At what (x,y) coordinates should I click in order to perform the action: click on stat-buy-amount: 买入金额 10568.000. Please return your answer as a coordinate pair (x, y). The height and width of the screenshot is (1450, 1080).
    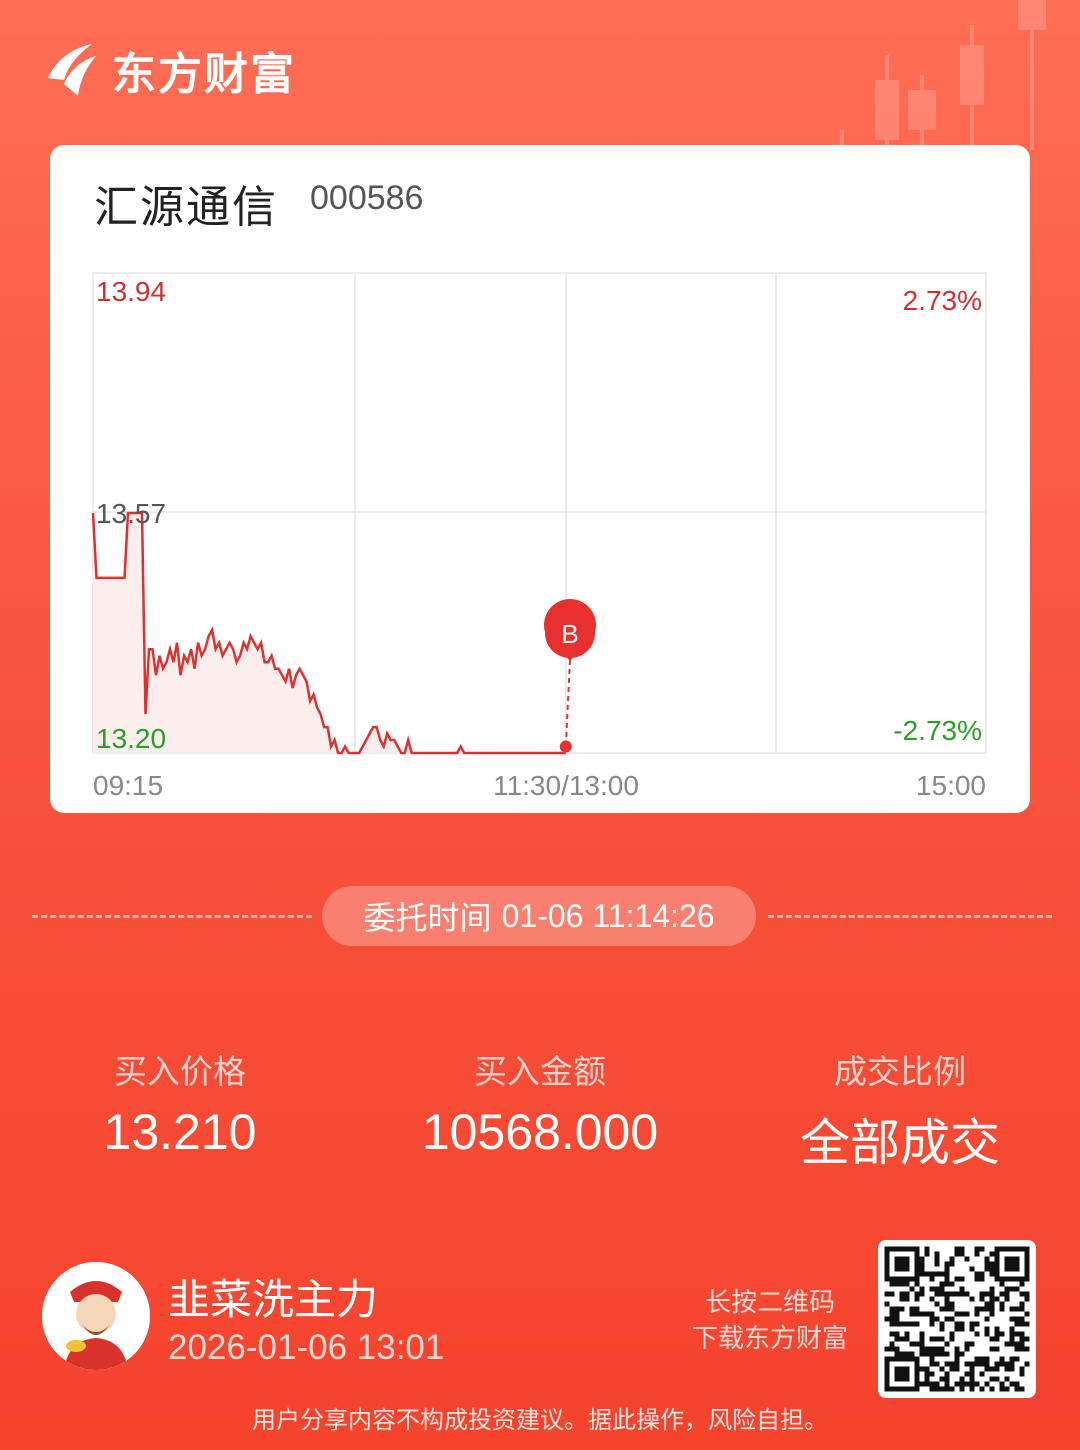
    Looking at the image, I should click on (540, 1103).